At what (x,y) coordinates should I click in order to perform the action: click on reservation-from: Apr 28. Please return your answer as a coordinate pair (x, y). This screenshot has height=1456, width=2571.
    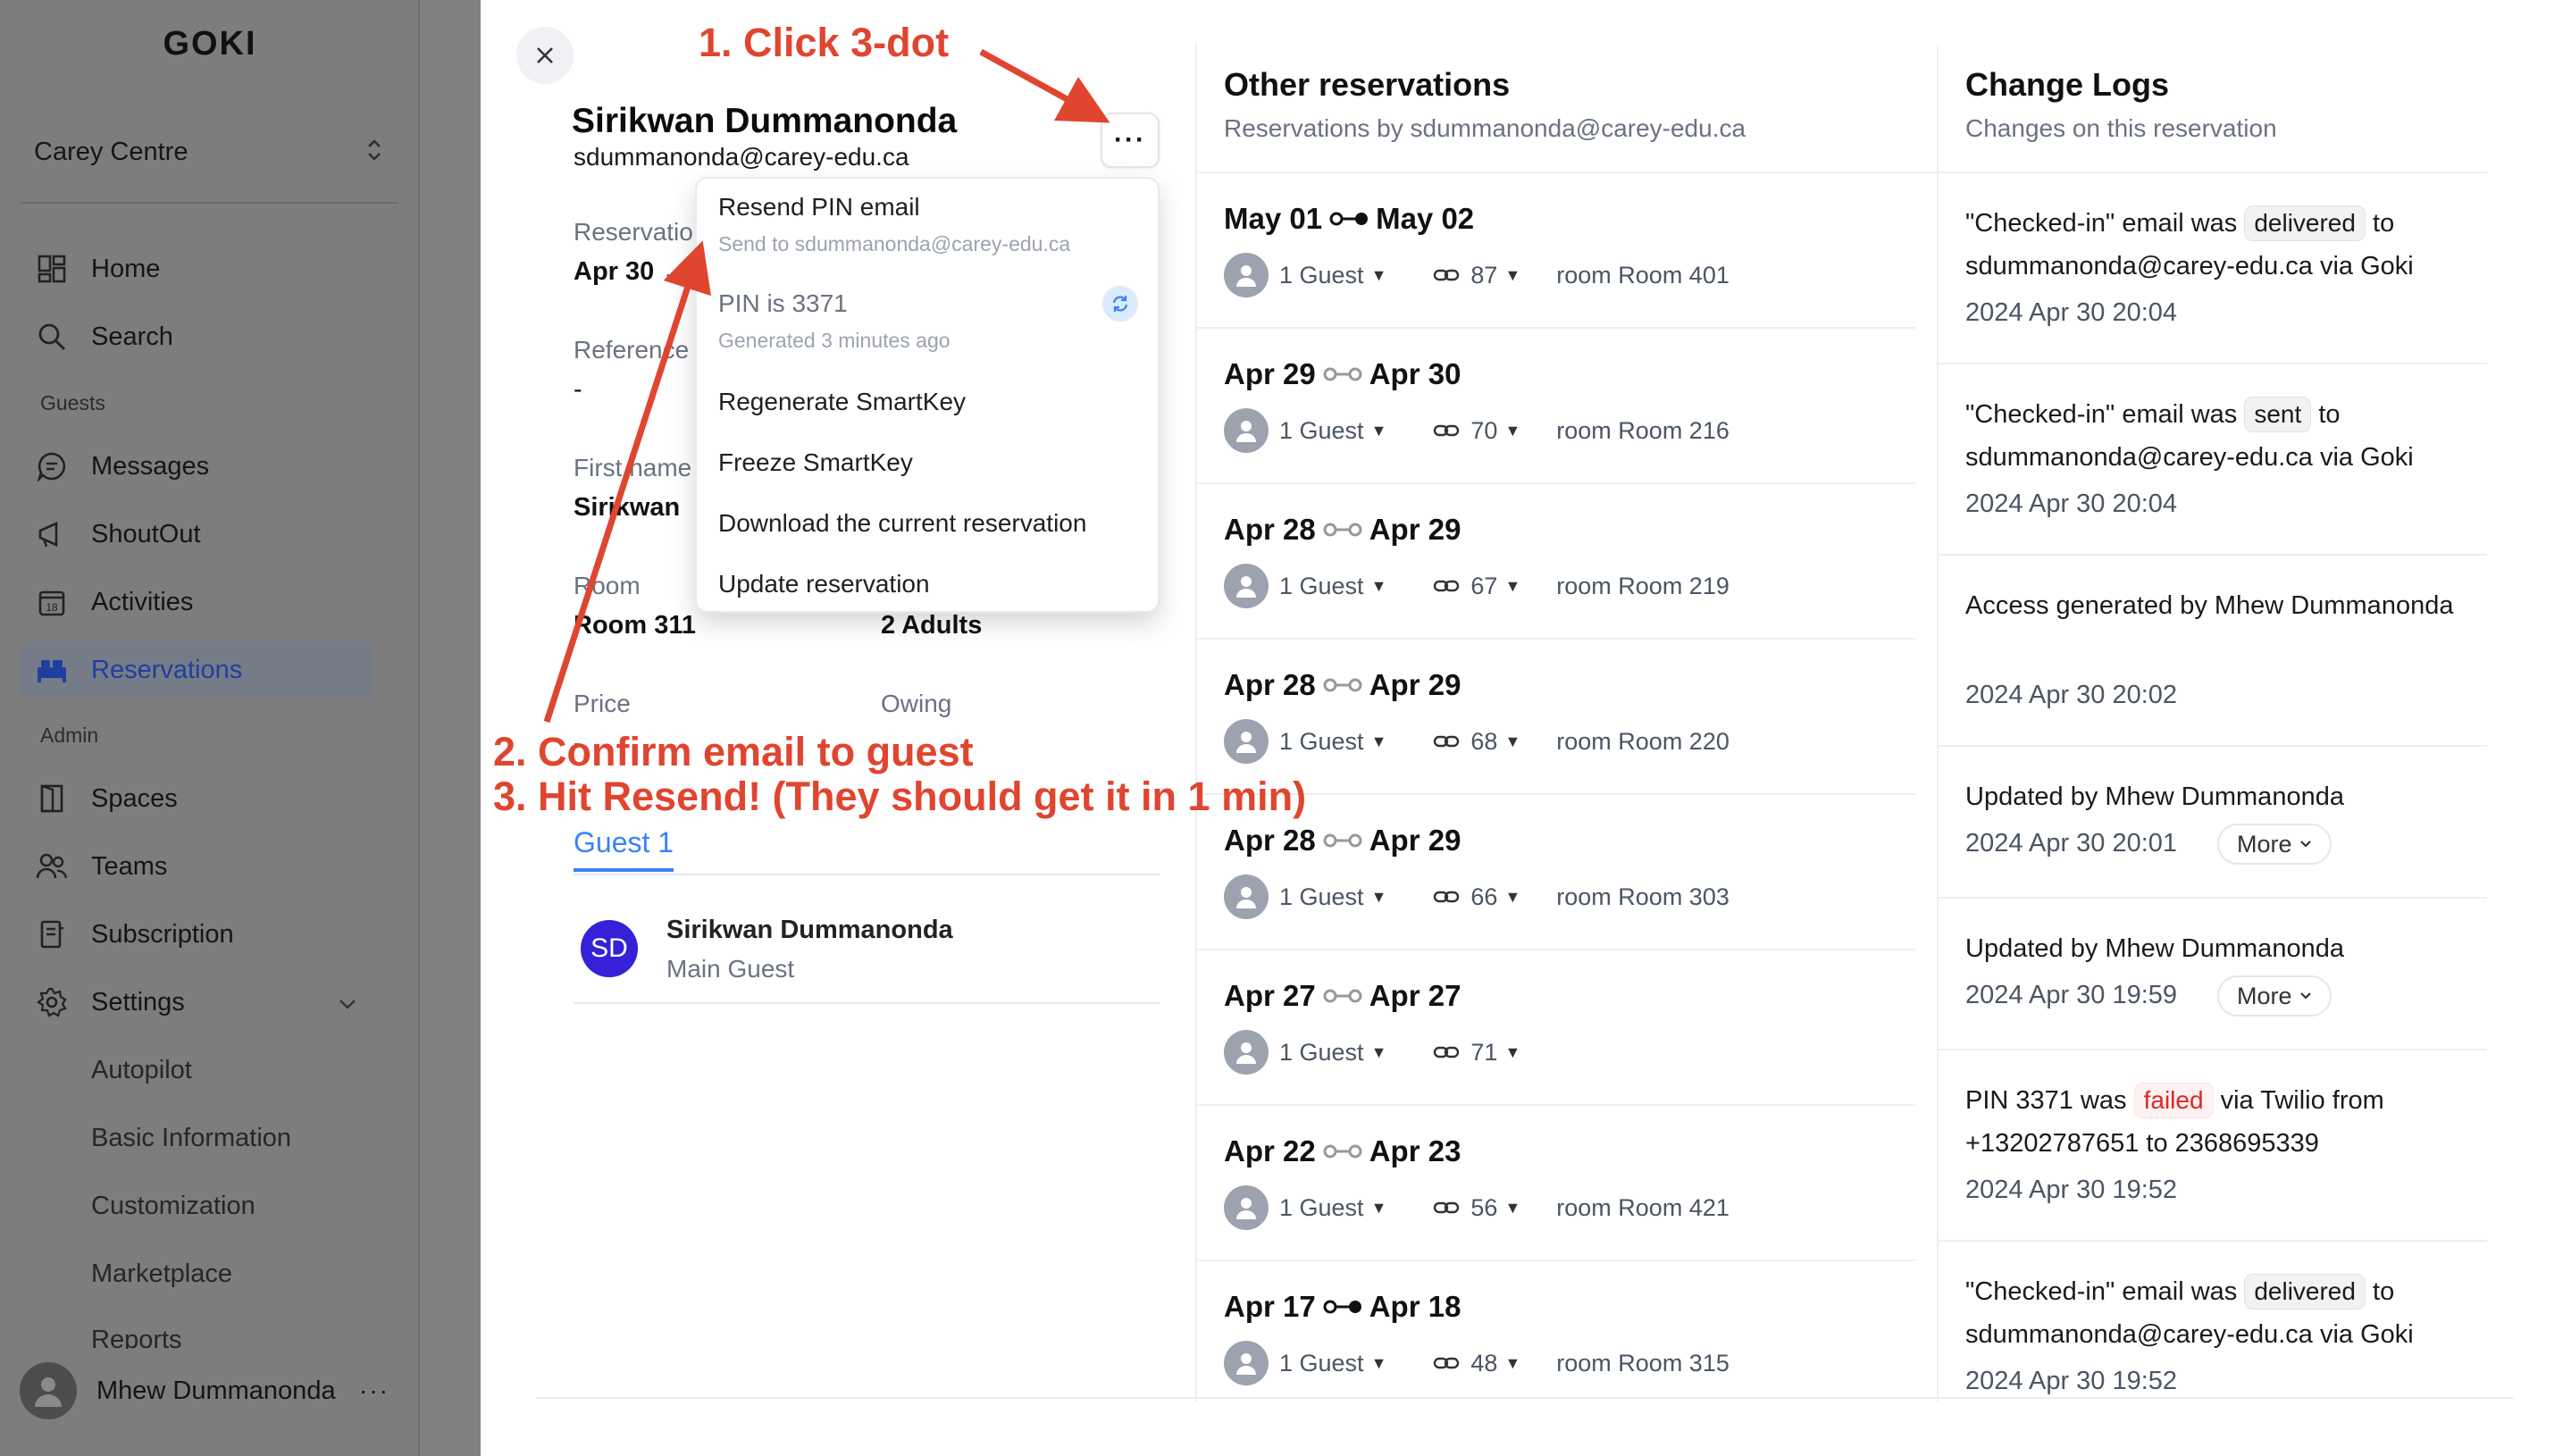
    Looking at the image, I should click on (1270, 840).